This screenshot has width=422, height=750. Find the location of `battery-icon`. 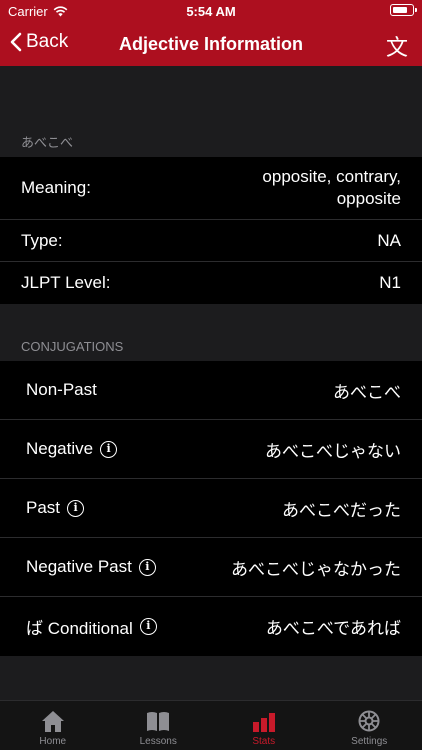

battery-icon is located at coordinates (403, 10).